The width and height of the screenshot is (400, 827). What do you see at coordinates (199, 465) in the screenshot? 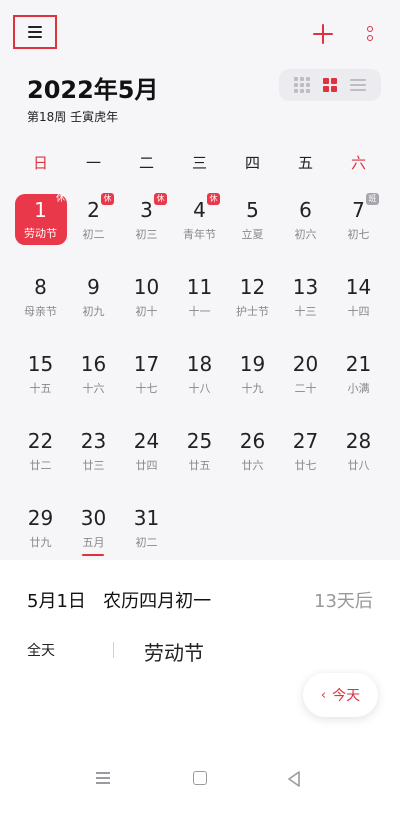
I see `lunar-label: 廿五` at bounding box center [199, 465].